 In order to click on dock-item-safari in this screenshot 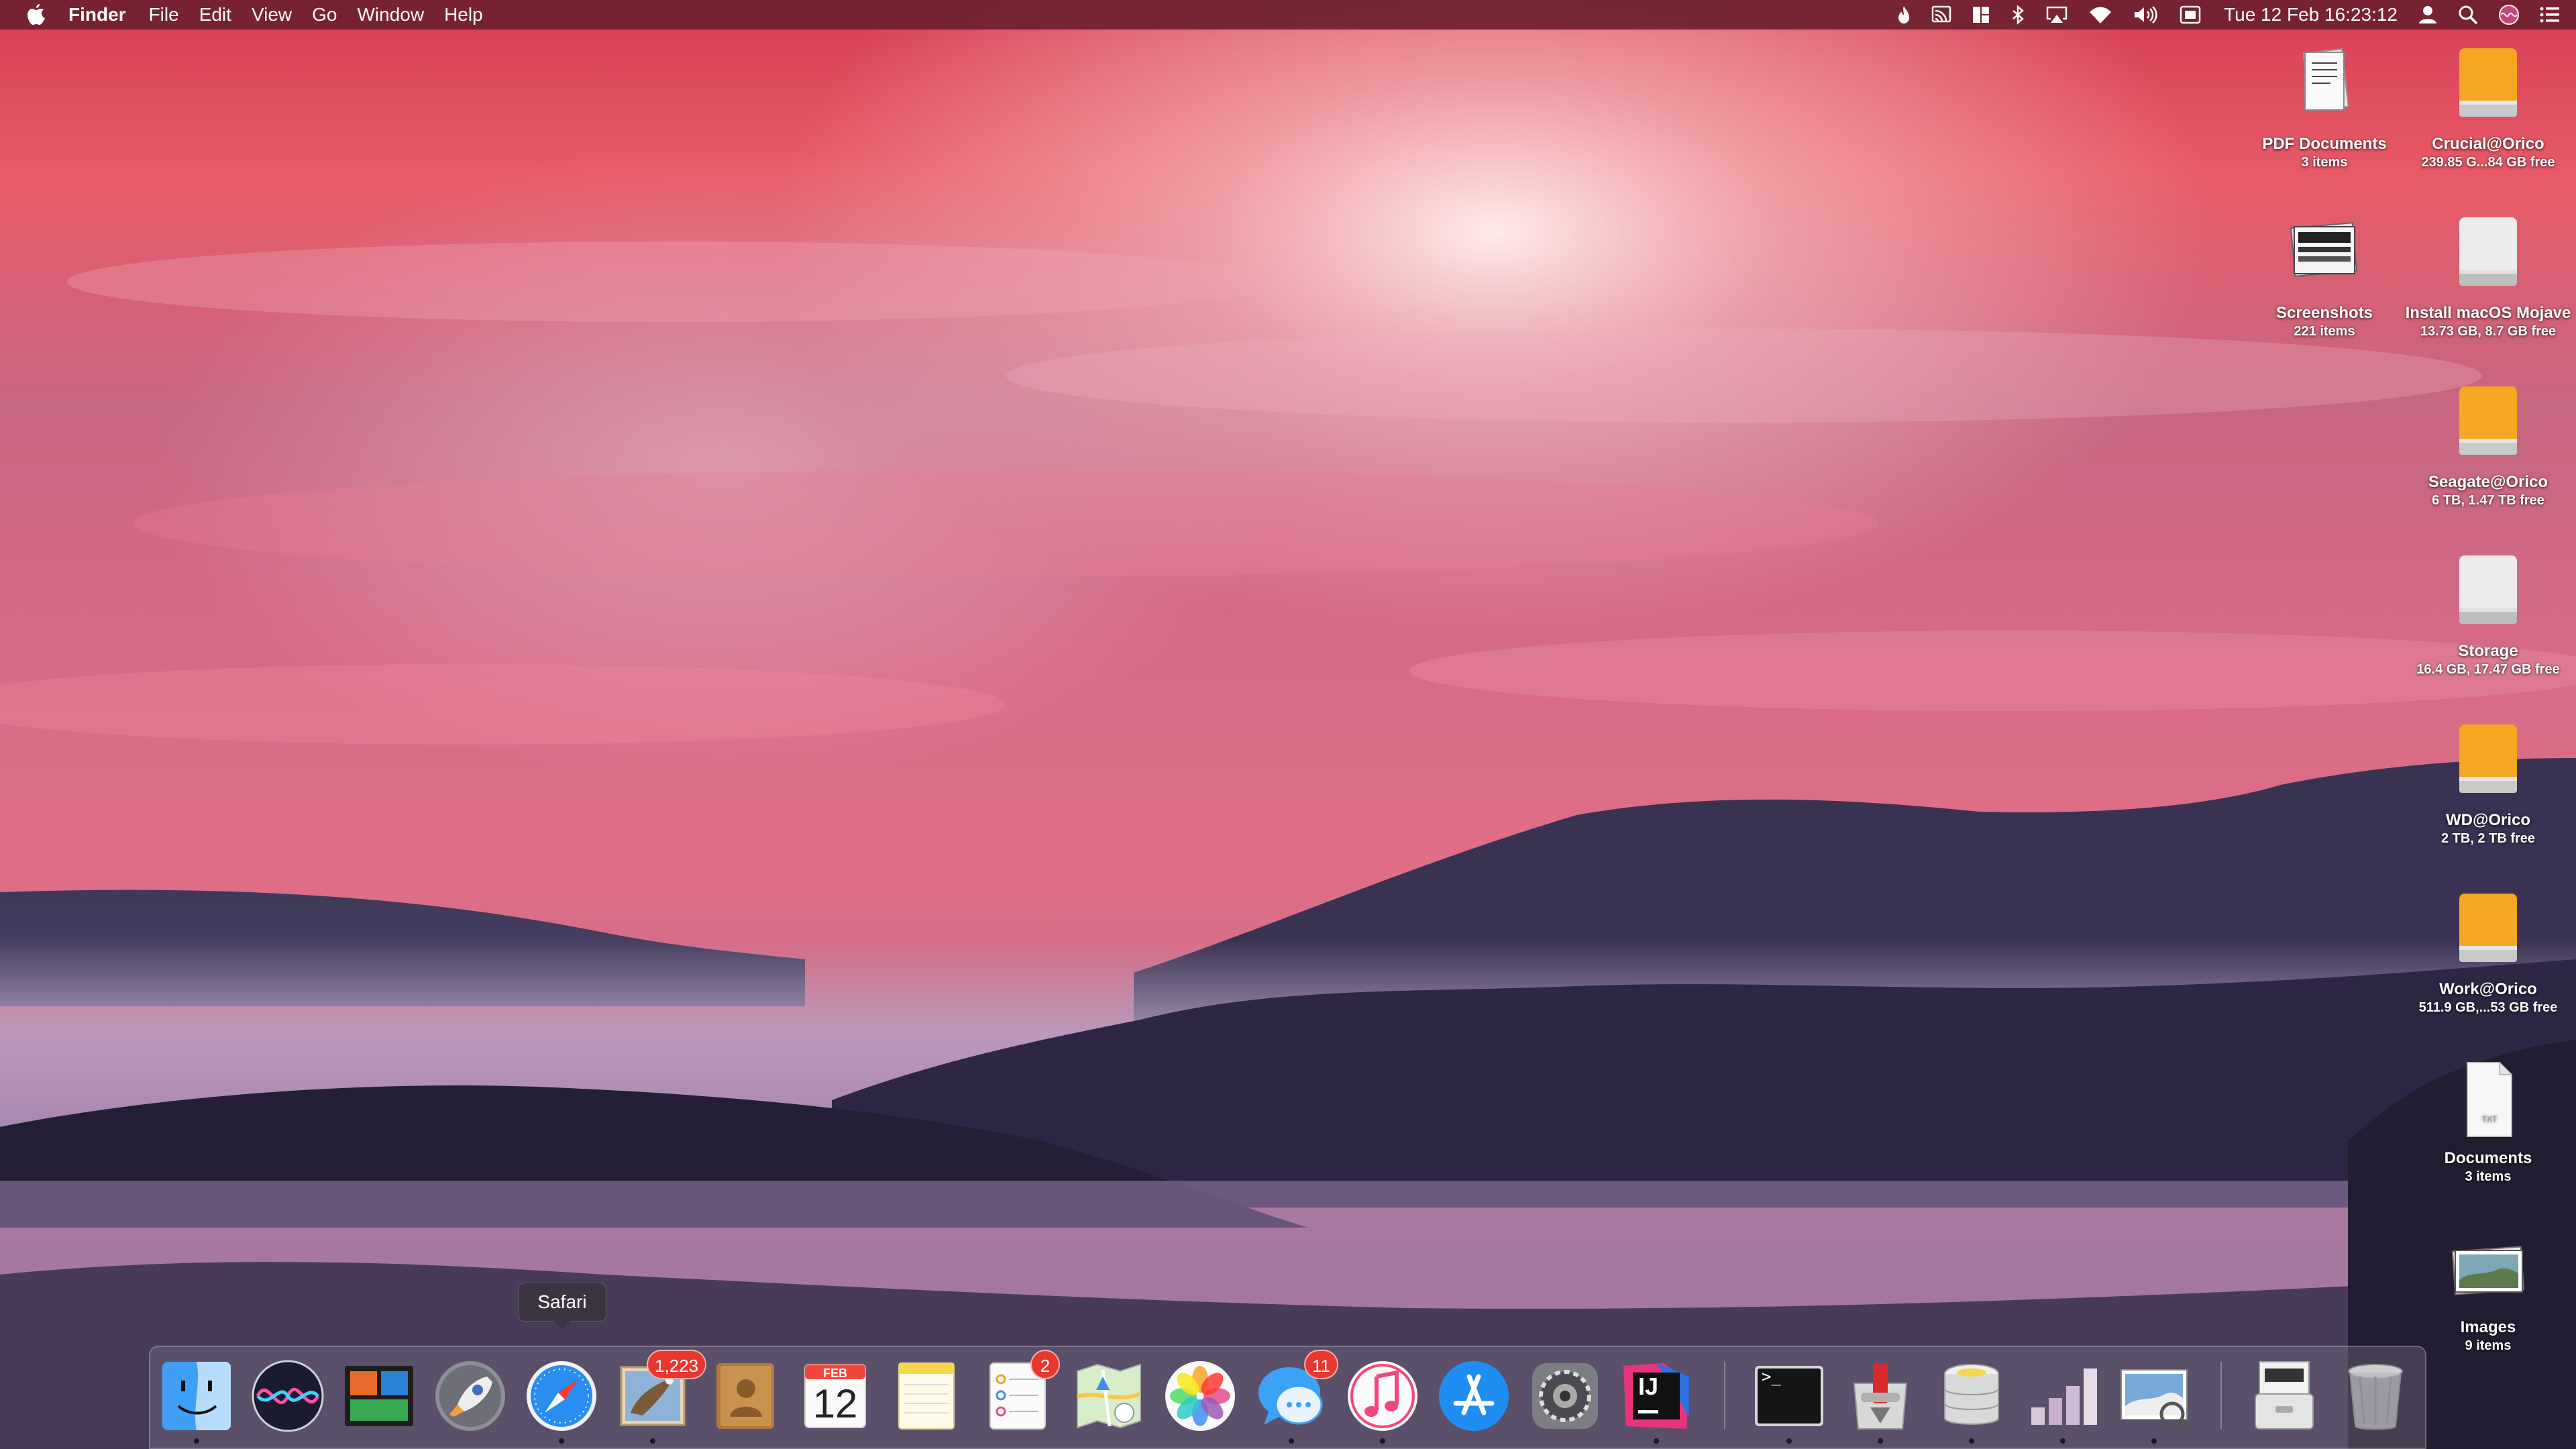, I will do `click(561, 1396)`.